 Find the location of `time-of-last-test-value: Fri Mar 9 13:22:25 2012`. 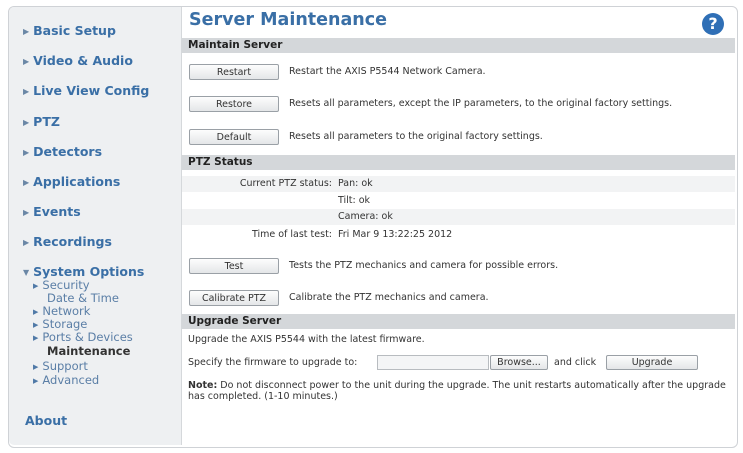

time-of-last-test-value: Fri Mar 9 13:22:25 2012 is located at coordinates (395, 234).